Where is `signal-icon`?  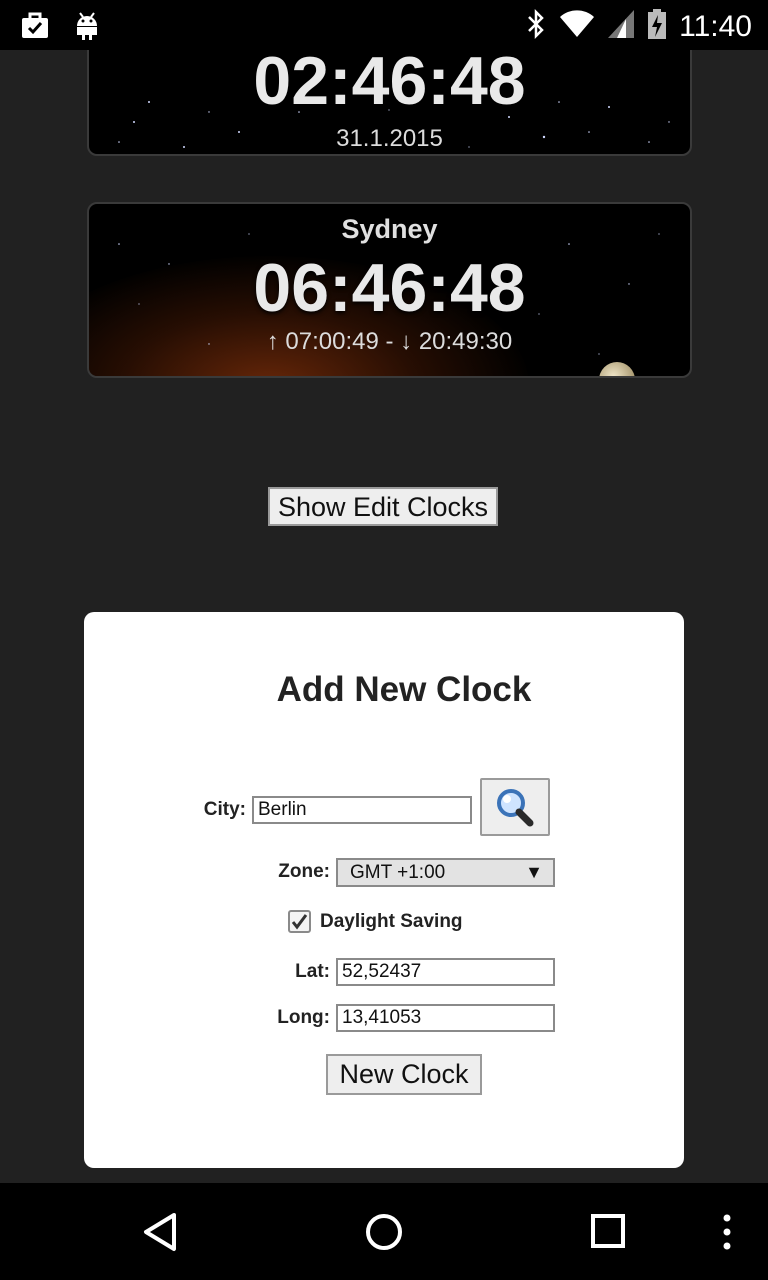 signal-icon is located at coordinates (621, 26).